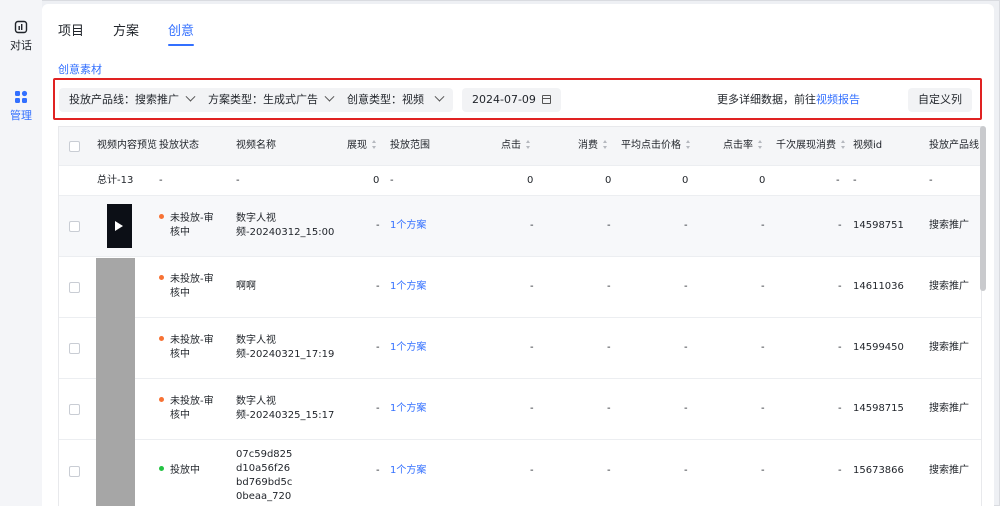  I want to click on total-label: 总计-13, so click(115, 180).